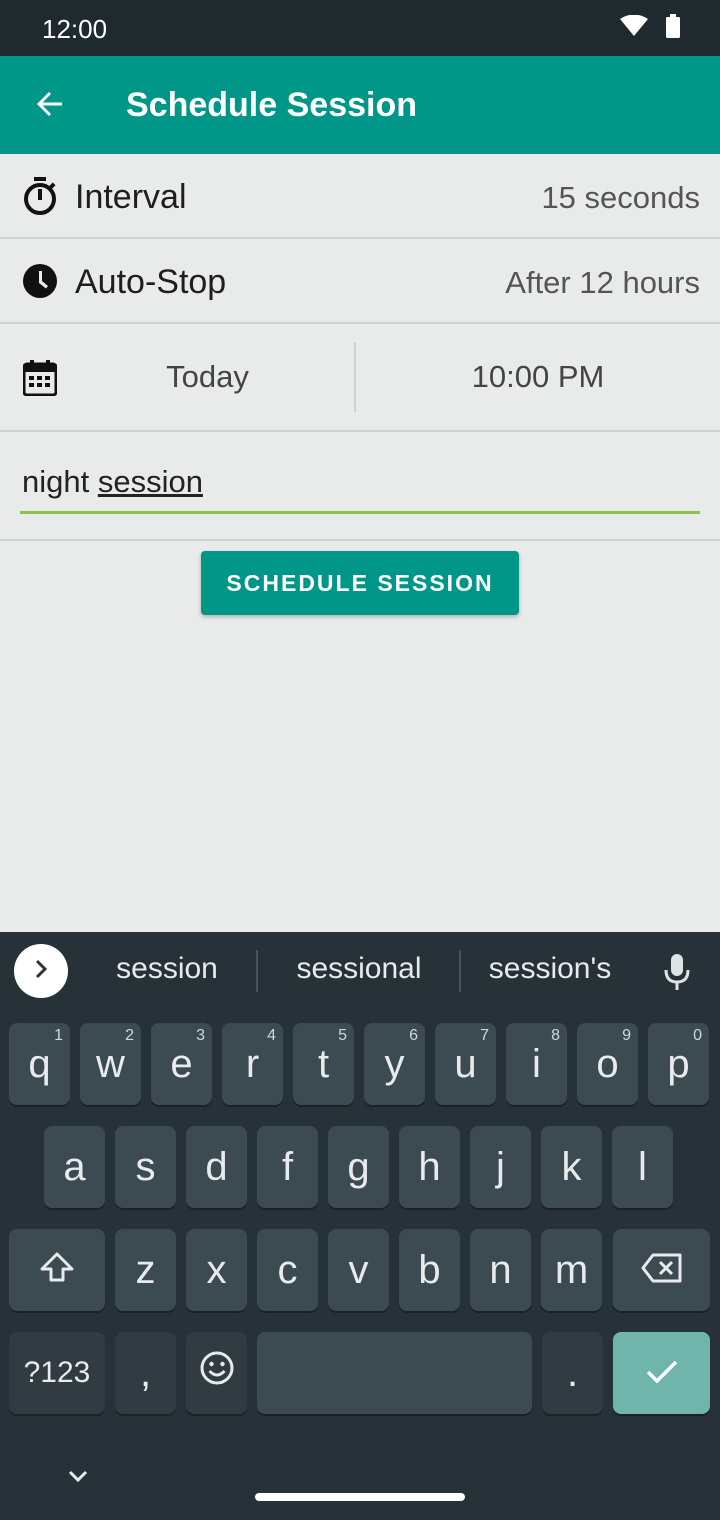 This screenshot has height=1520, width=720. I want to click on key-label: o, so click(607, 1063).